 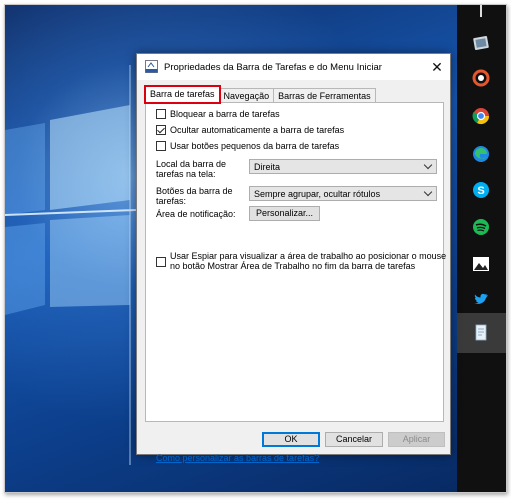 I want to click on tab-navigation: Navegação, so click(x=246, y=95).